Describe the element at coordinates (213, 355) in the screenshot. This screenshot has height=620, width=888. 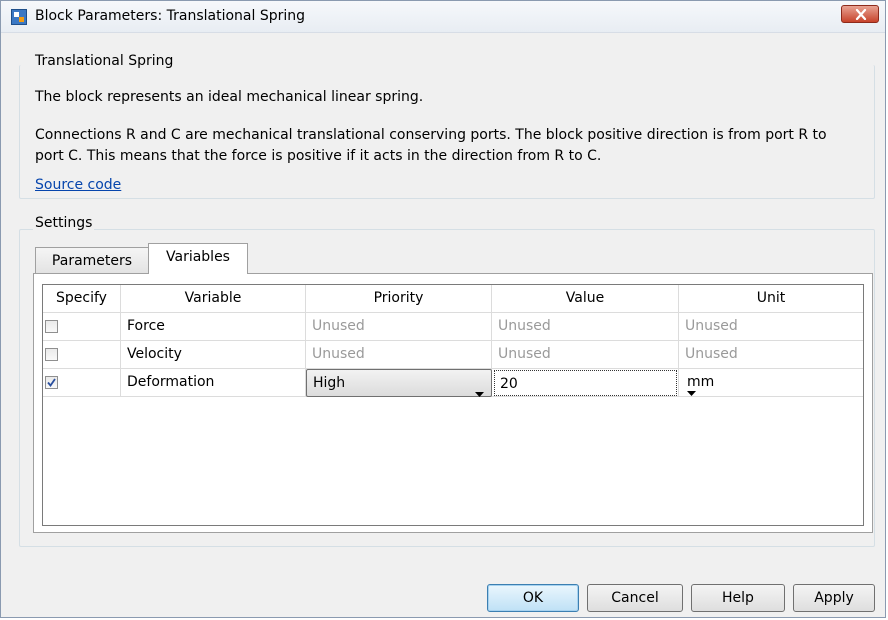
I see `table-row-velocity-variable: Velocity` at that location.